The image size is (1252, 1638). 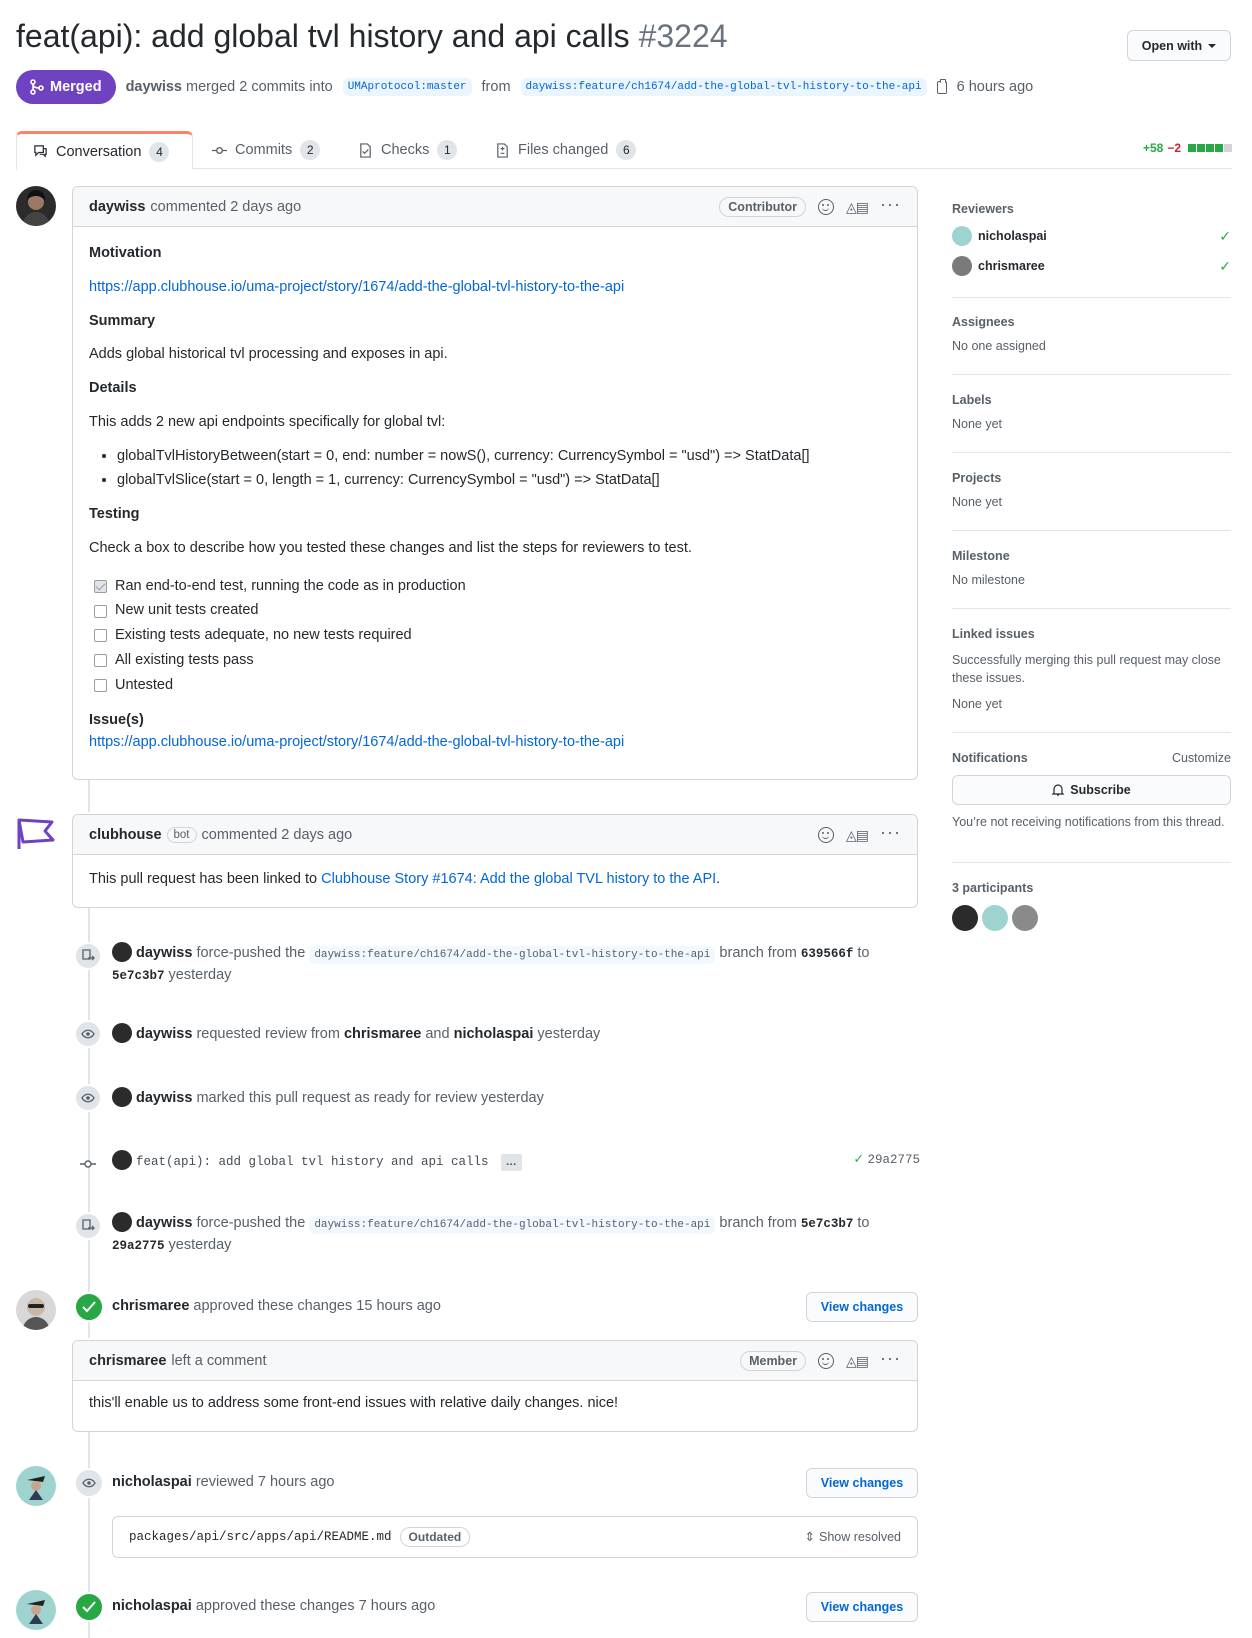 I want to click on reviewer-link: chrismaree, so click(x=382, y=1034).